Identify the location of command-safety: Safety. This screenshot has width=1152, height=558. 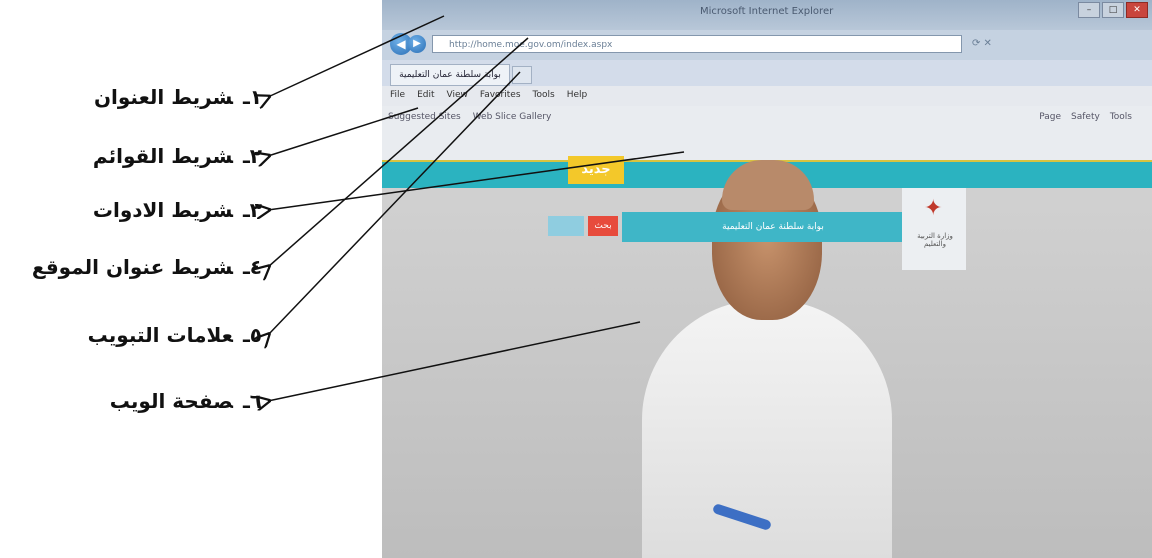
(1085, 117).